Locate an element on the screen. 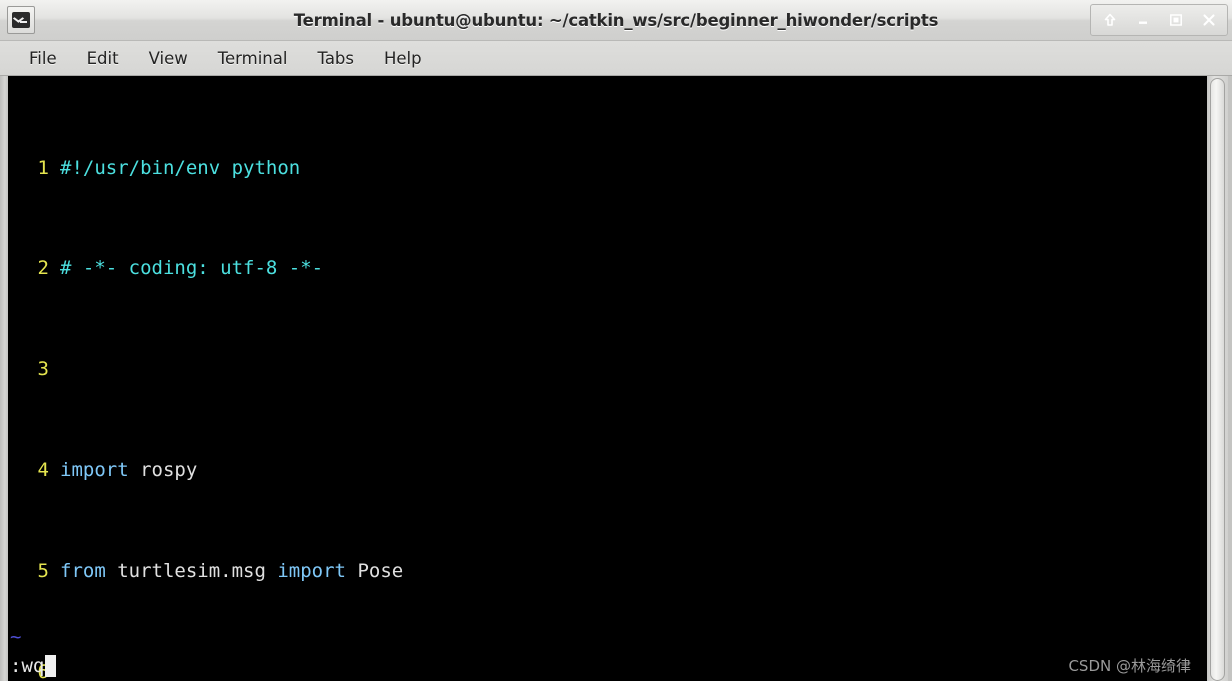 This screenshot has width=1232, height=681. menu-item-edit: Edit is located at coordinates (103, 58).